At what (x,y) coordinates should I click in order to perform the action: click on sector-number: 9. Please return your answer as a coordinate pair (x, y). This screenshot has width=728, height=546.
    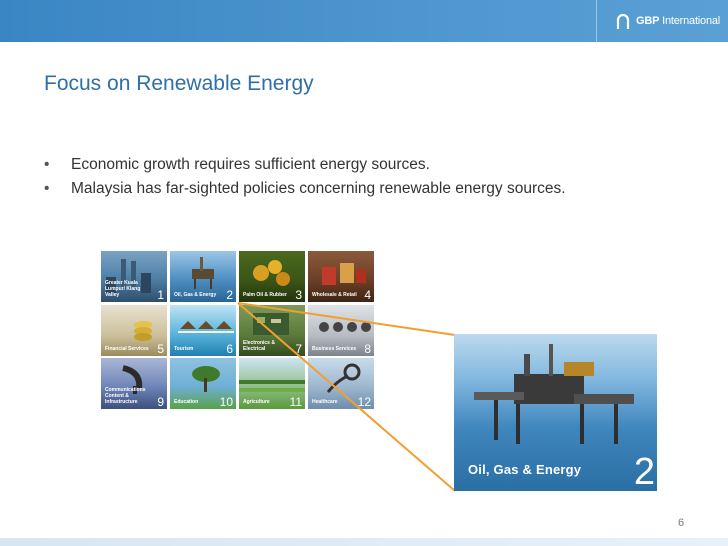
    Looking at the image, I should click on (160, 402).